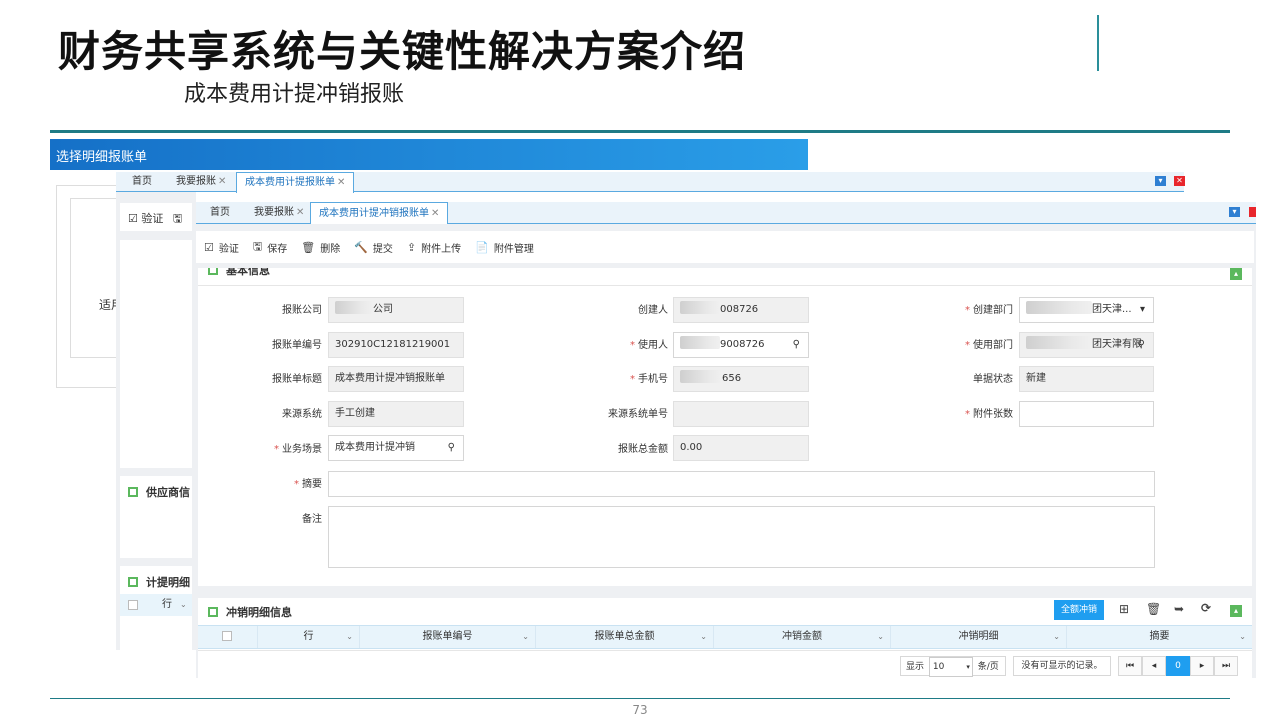 Image resolution: width=1280 pixels, height=720 pixels. What do you see at coordinates (309, 637) in the screenshot?
I see `col-row: 行 ⌄` at bounding box center [309, 637].